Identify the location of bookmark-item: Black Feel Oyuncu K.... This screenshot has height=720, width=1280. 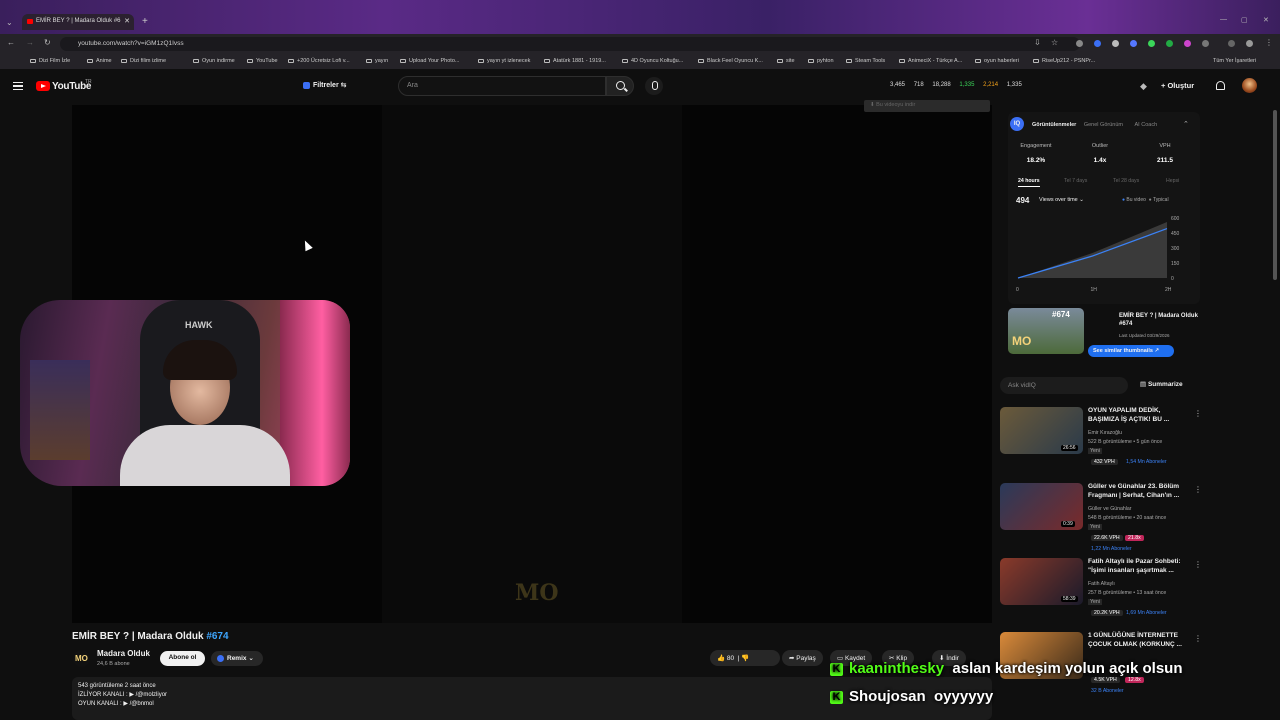
(730, 61).